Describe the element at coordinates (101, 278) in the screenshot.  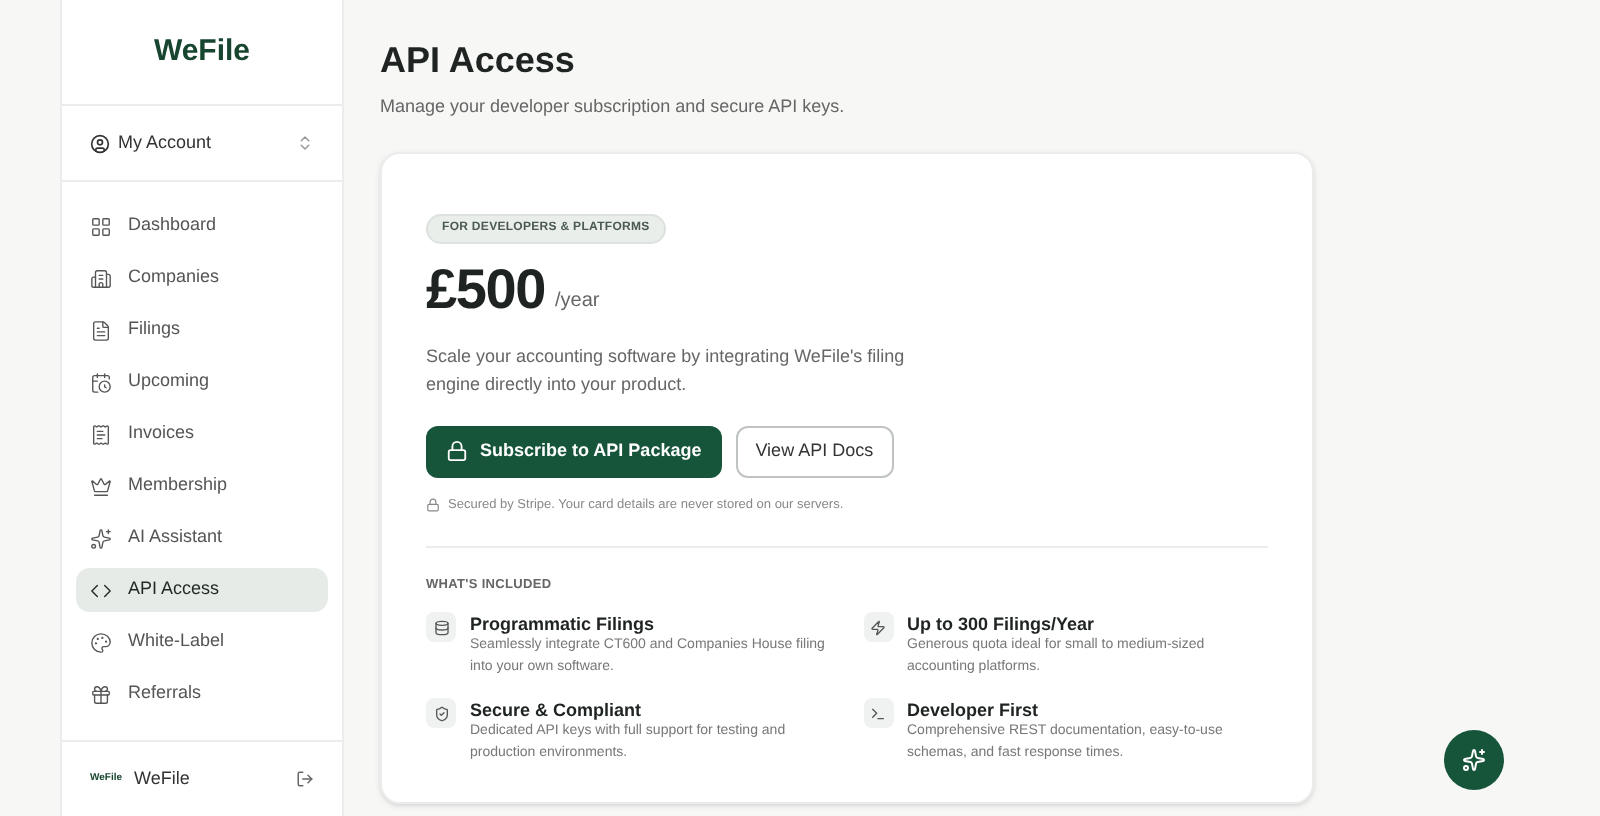
I see `building-icon` at that location.